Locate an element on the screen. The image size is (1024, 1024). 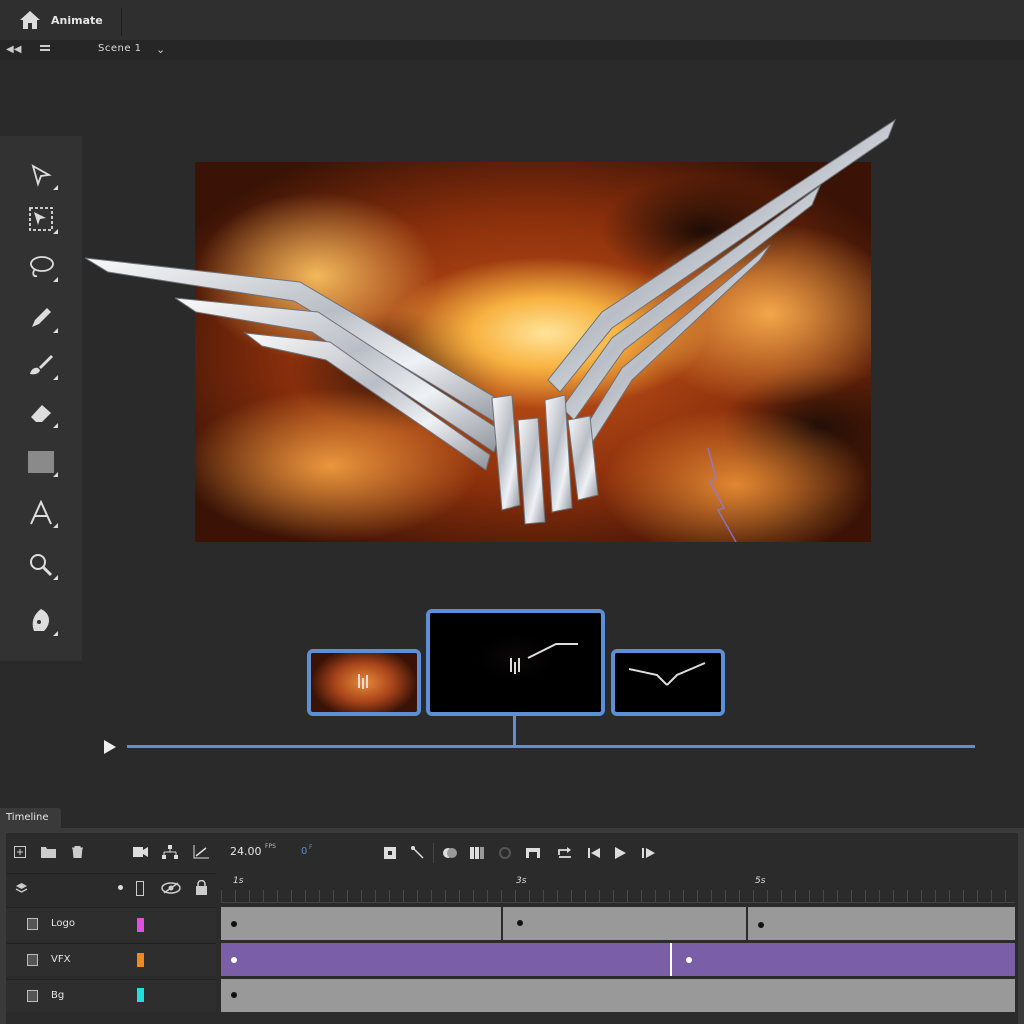
fps-value: 24.00 is located at coordinates (246, 851).